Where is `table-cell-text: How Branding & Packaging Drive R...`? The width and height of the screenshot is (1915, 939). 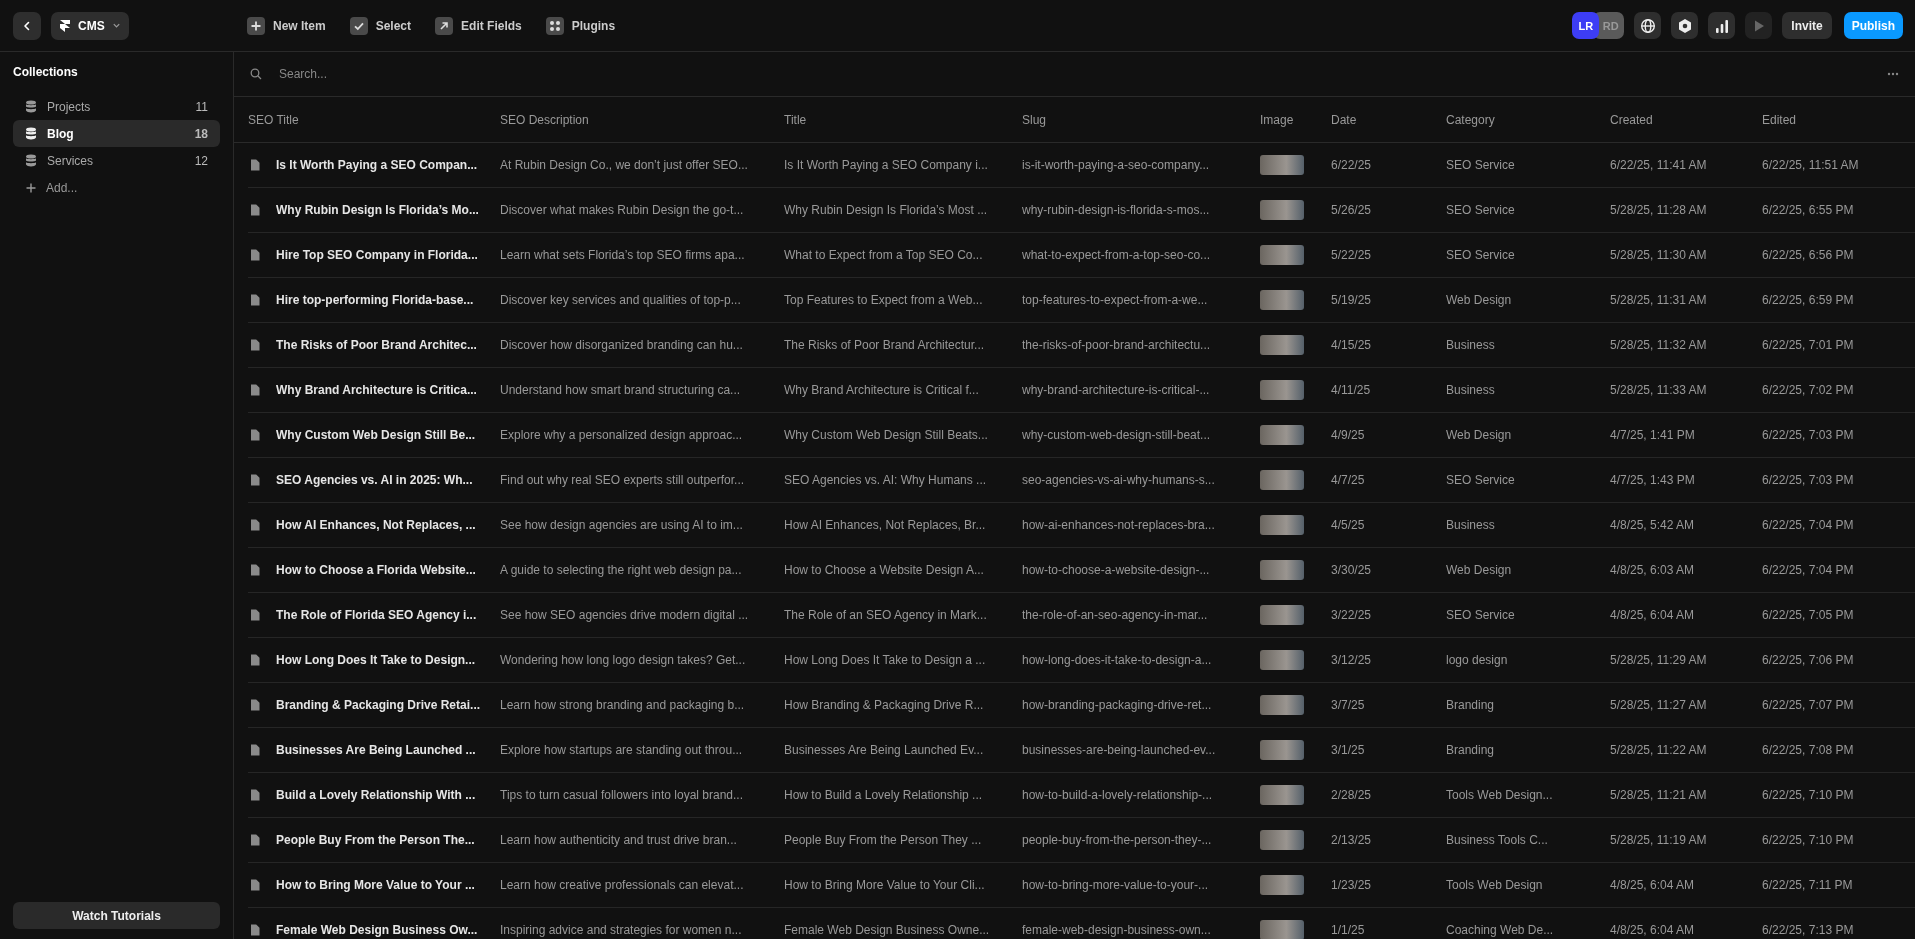 table-cell-text: How Branding & Packaging Drive R... is located at coordinates (884, 705).